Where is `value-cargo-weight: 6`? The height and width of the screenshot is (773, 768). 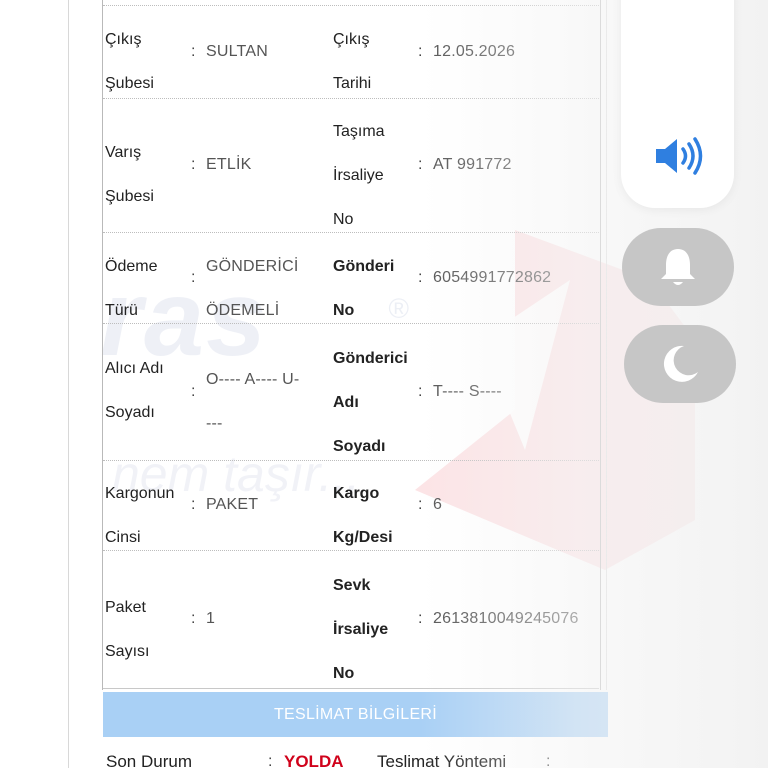
value-cargo-weight: 6 is located at coordinates (438, 504).